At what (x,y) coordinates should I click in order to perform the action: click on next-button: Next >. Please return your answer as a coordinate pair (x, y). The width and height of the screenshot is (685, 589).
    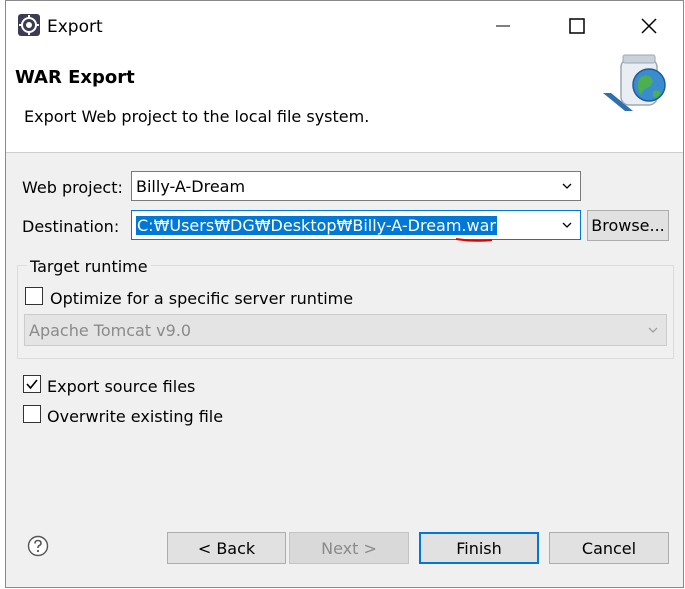
    Looking at the image, I should click on (349, 548).